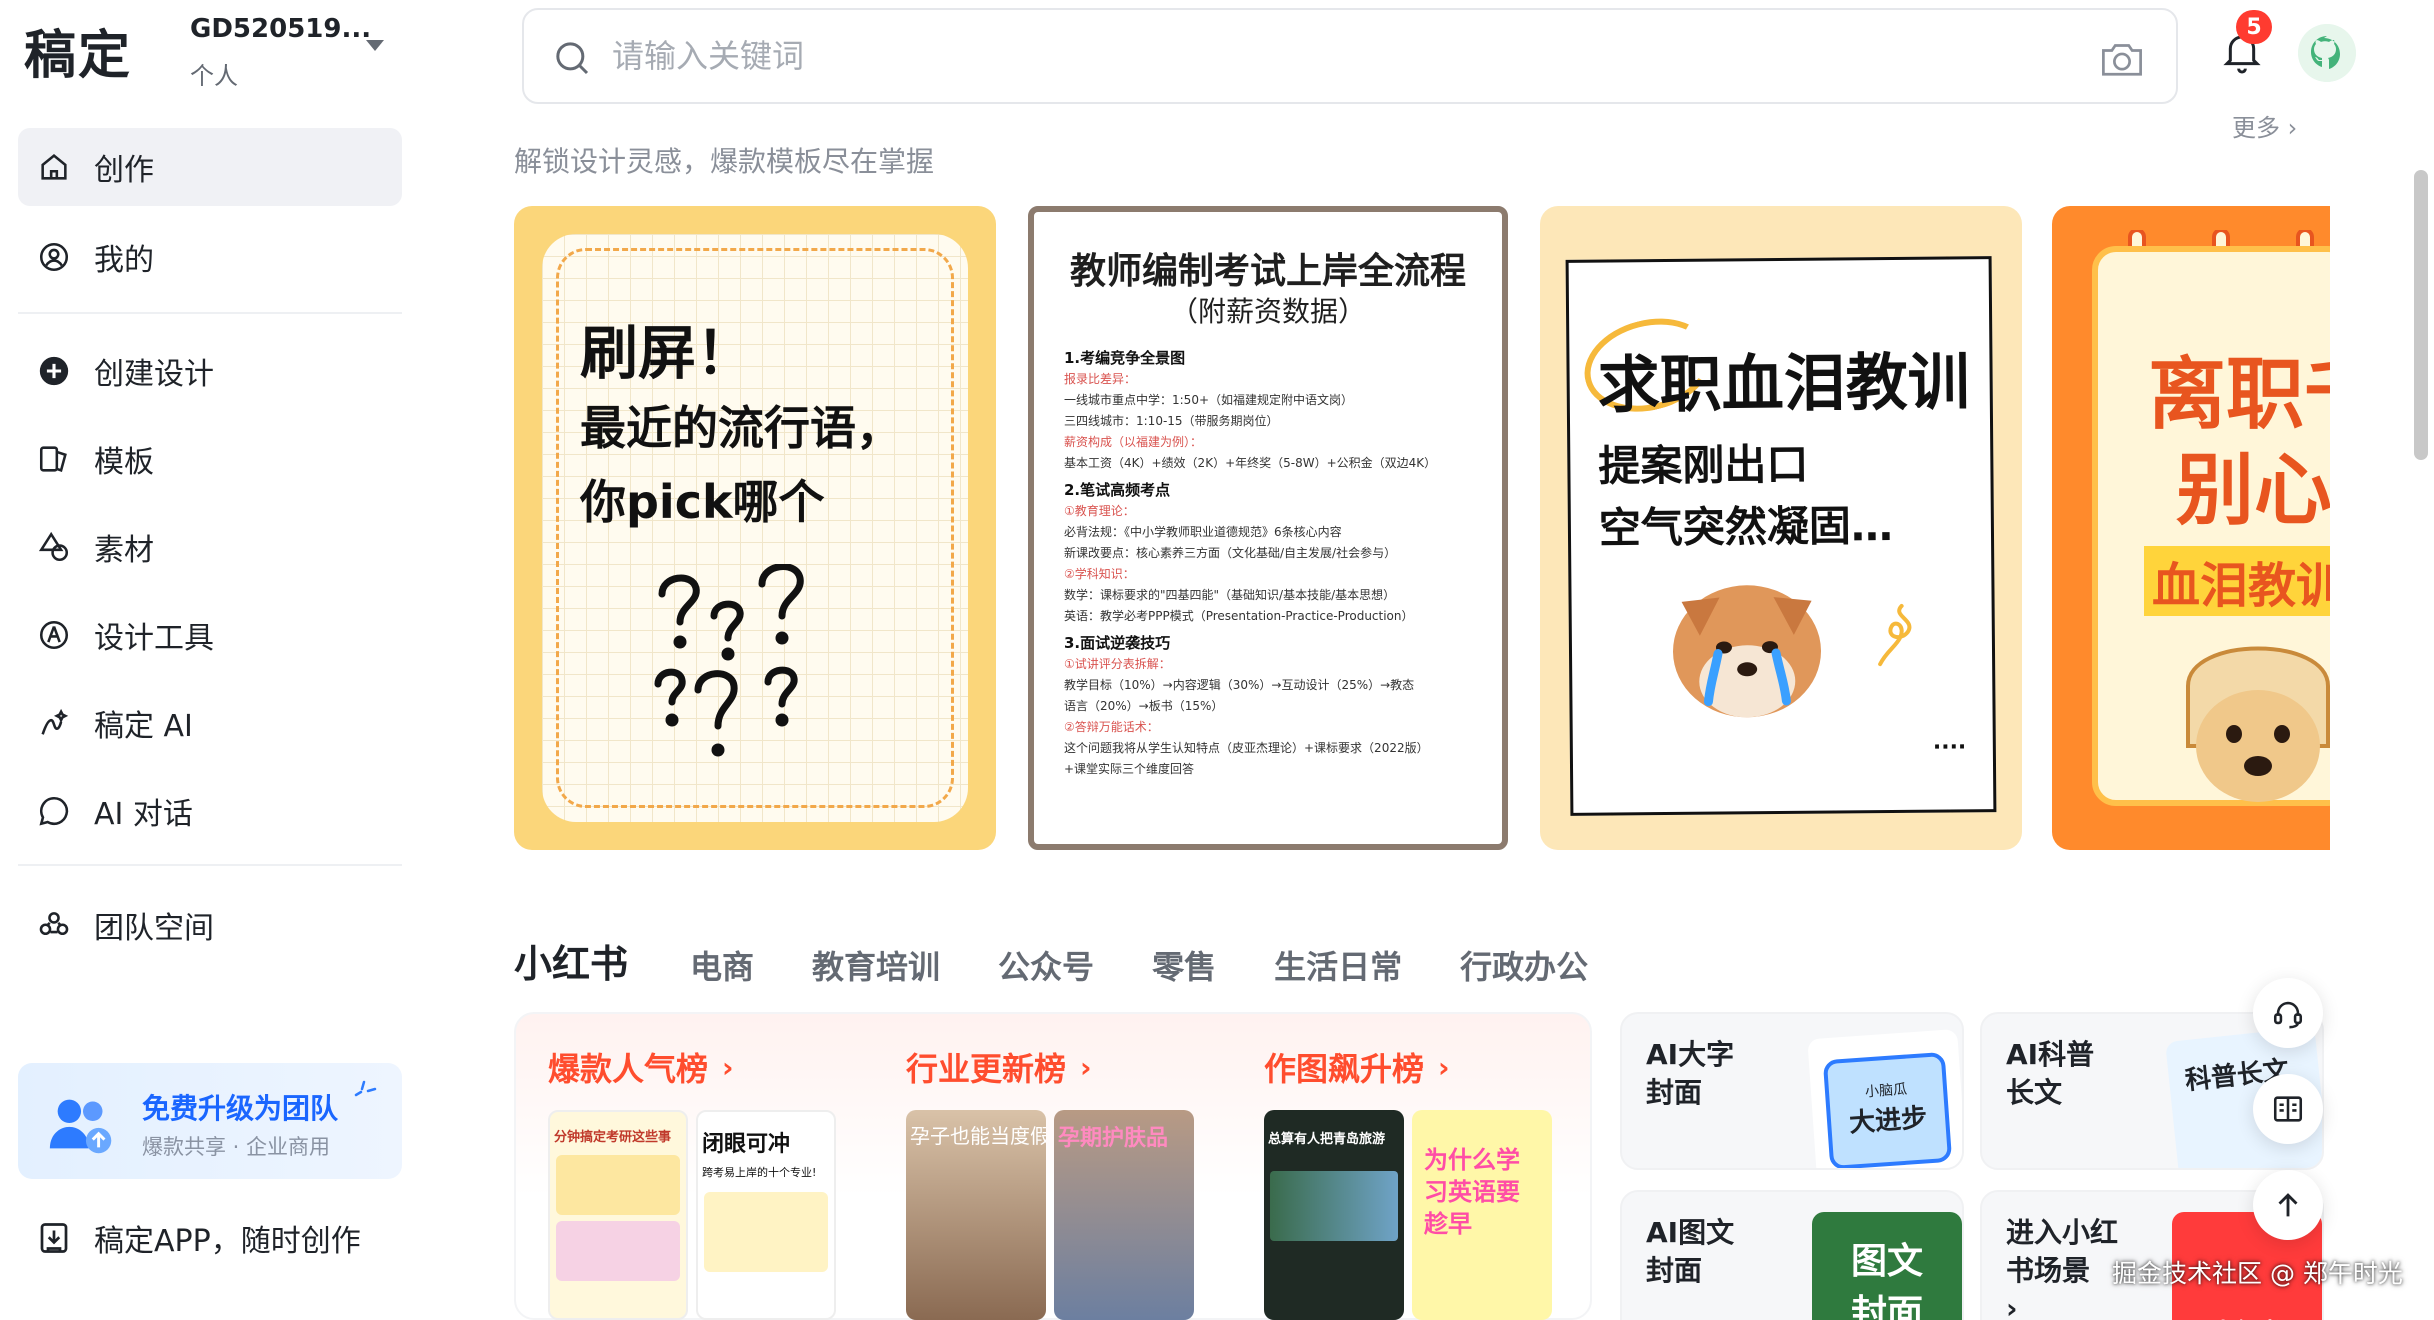 This screenshot has width=2434, height=1320. I want to click on ranking-column: 行业更新榜 ›, so click(1076, 1067).